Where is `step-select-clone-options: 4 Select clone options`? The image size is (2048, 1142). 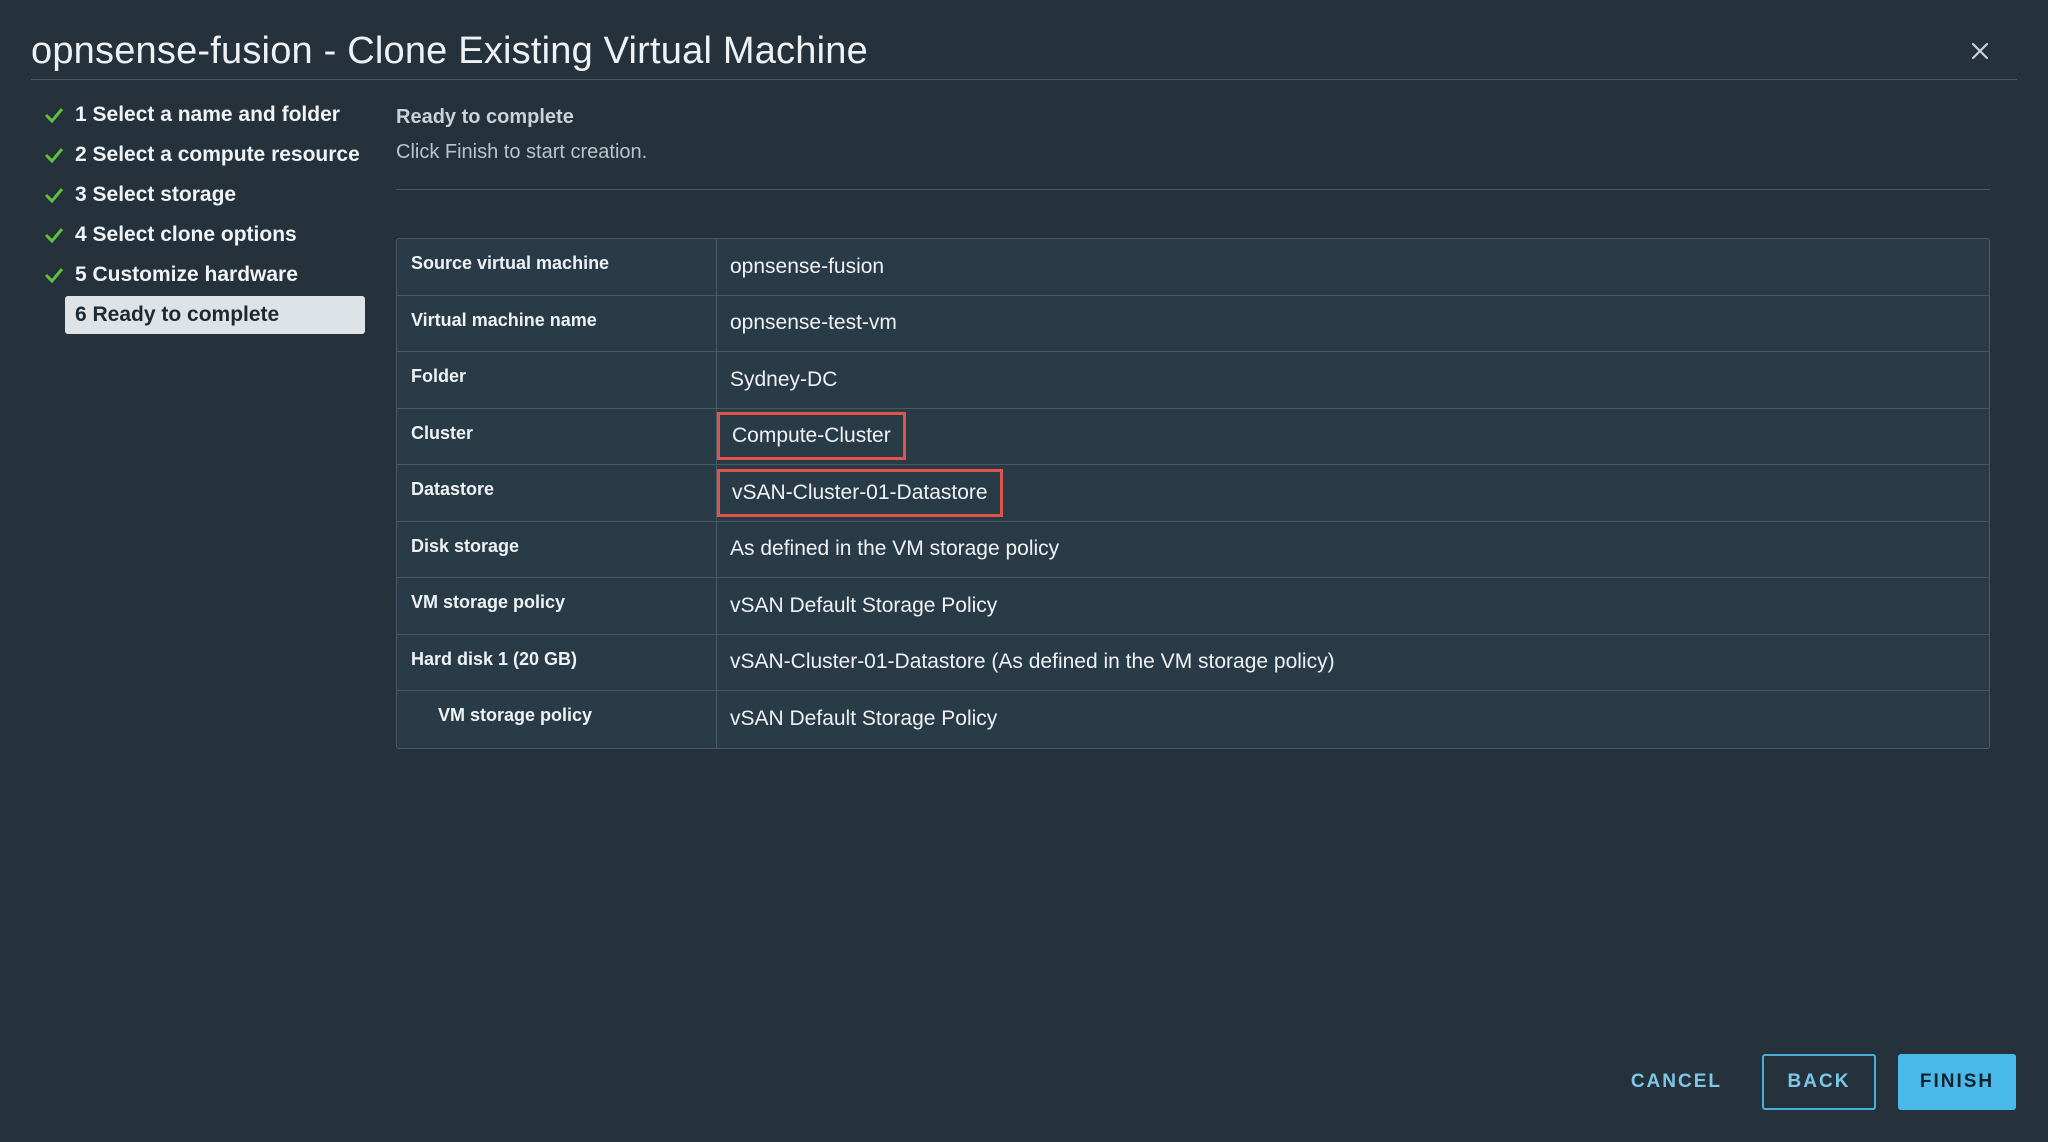 step-select-clone-options: 4 Select clone options is located at coordinates (210, 235).